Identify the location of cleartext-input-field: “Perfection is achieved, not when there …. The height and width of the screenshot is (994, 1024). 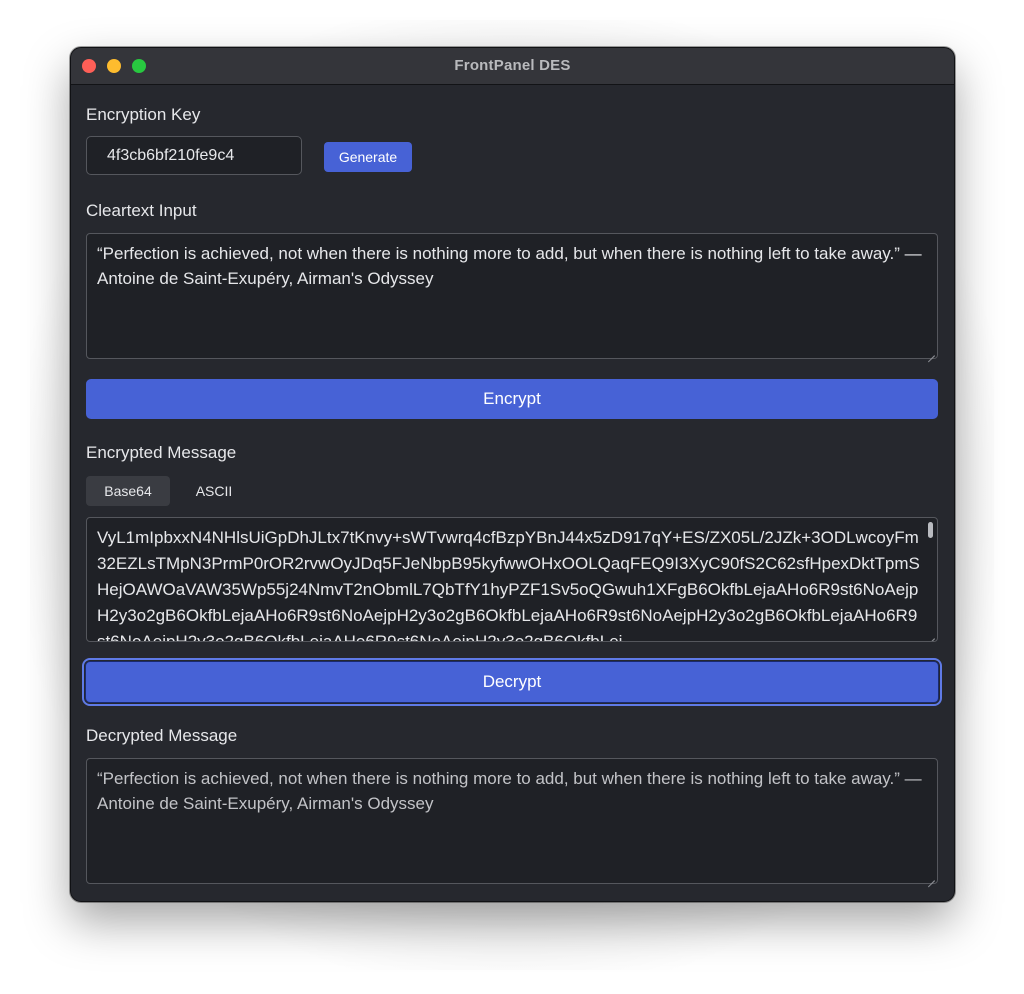
(512, 298).